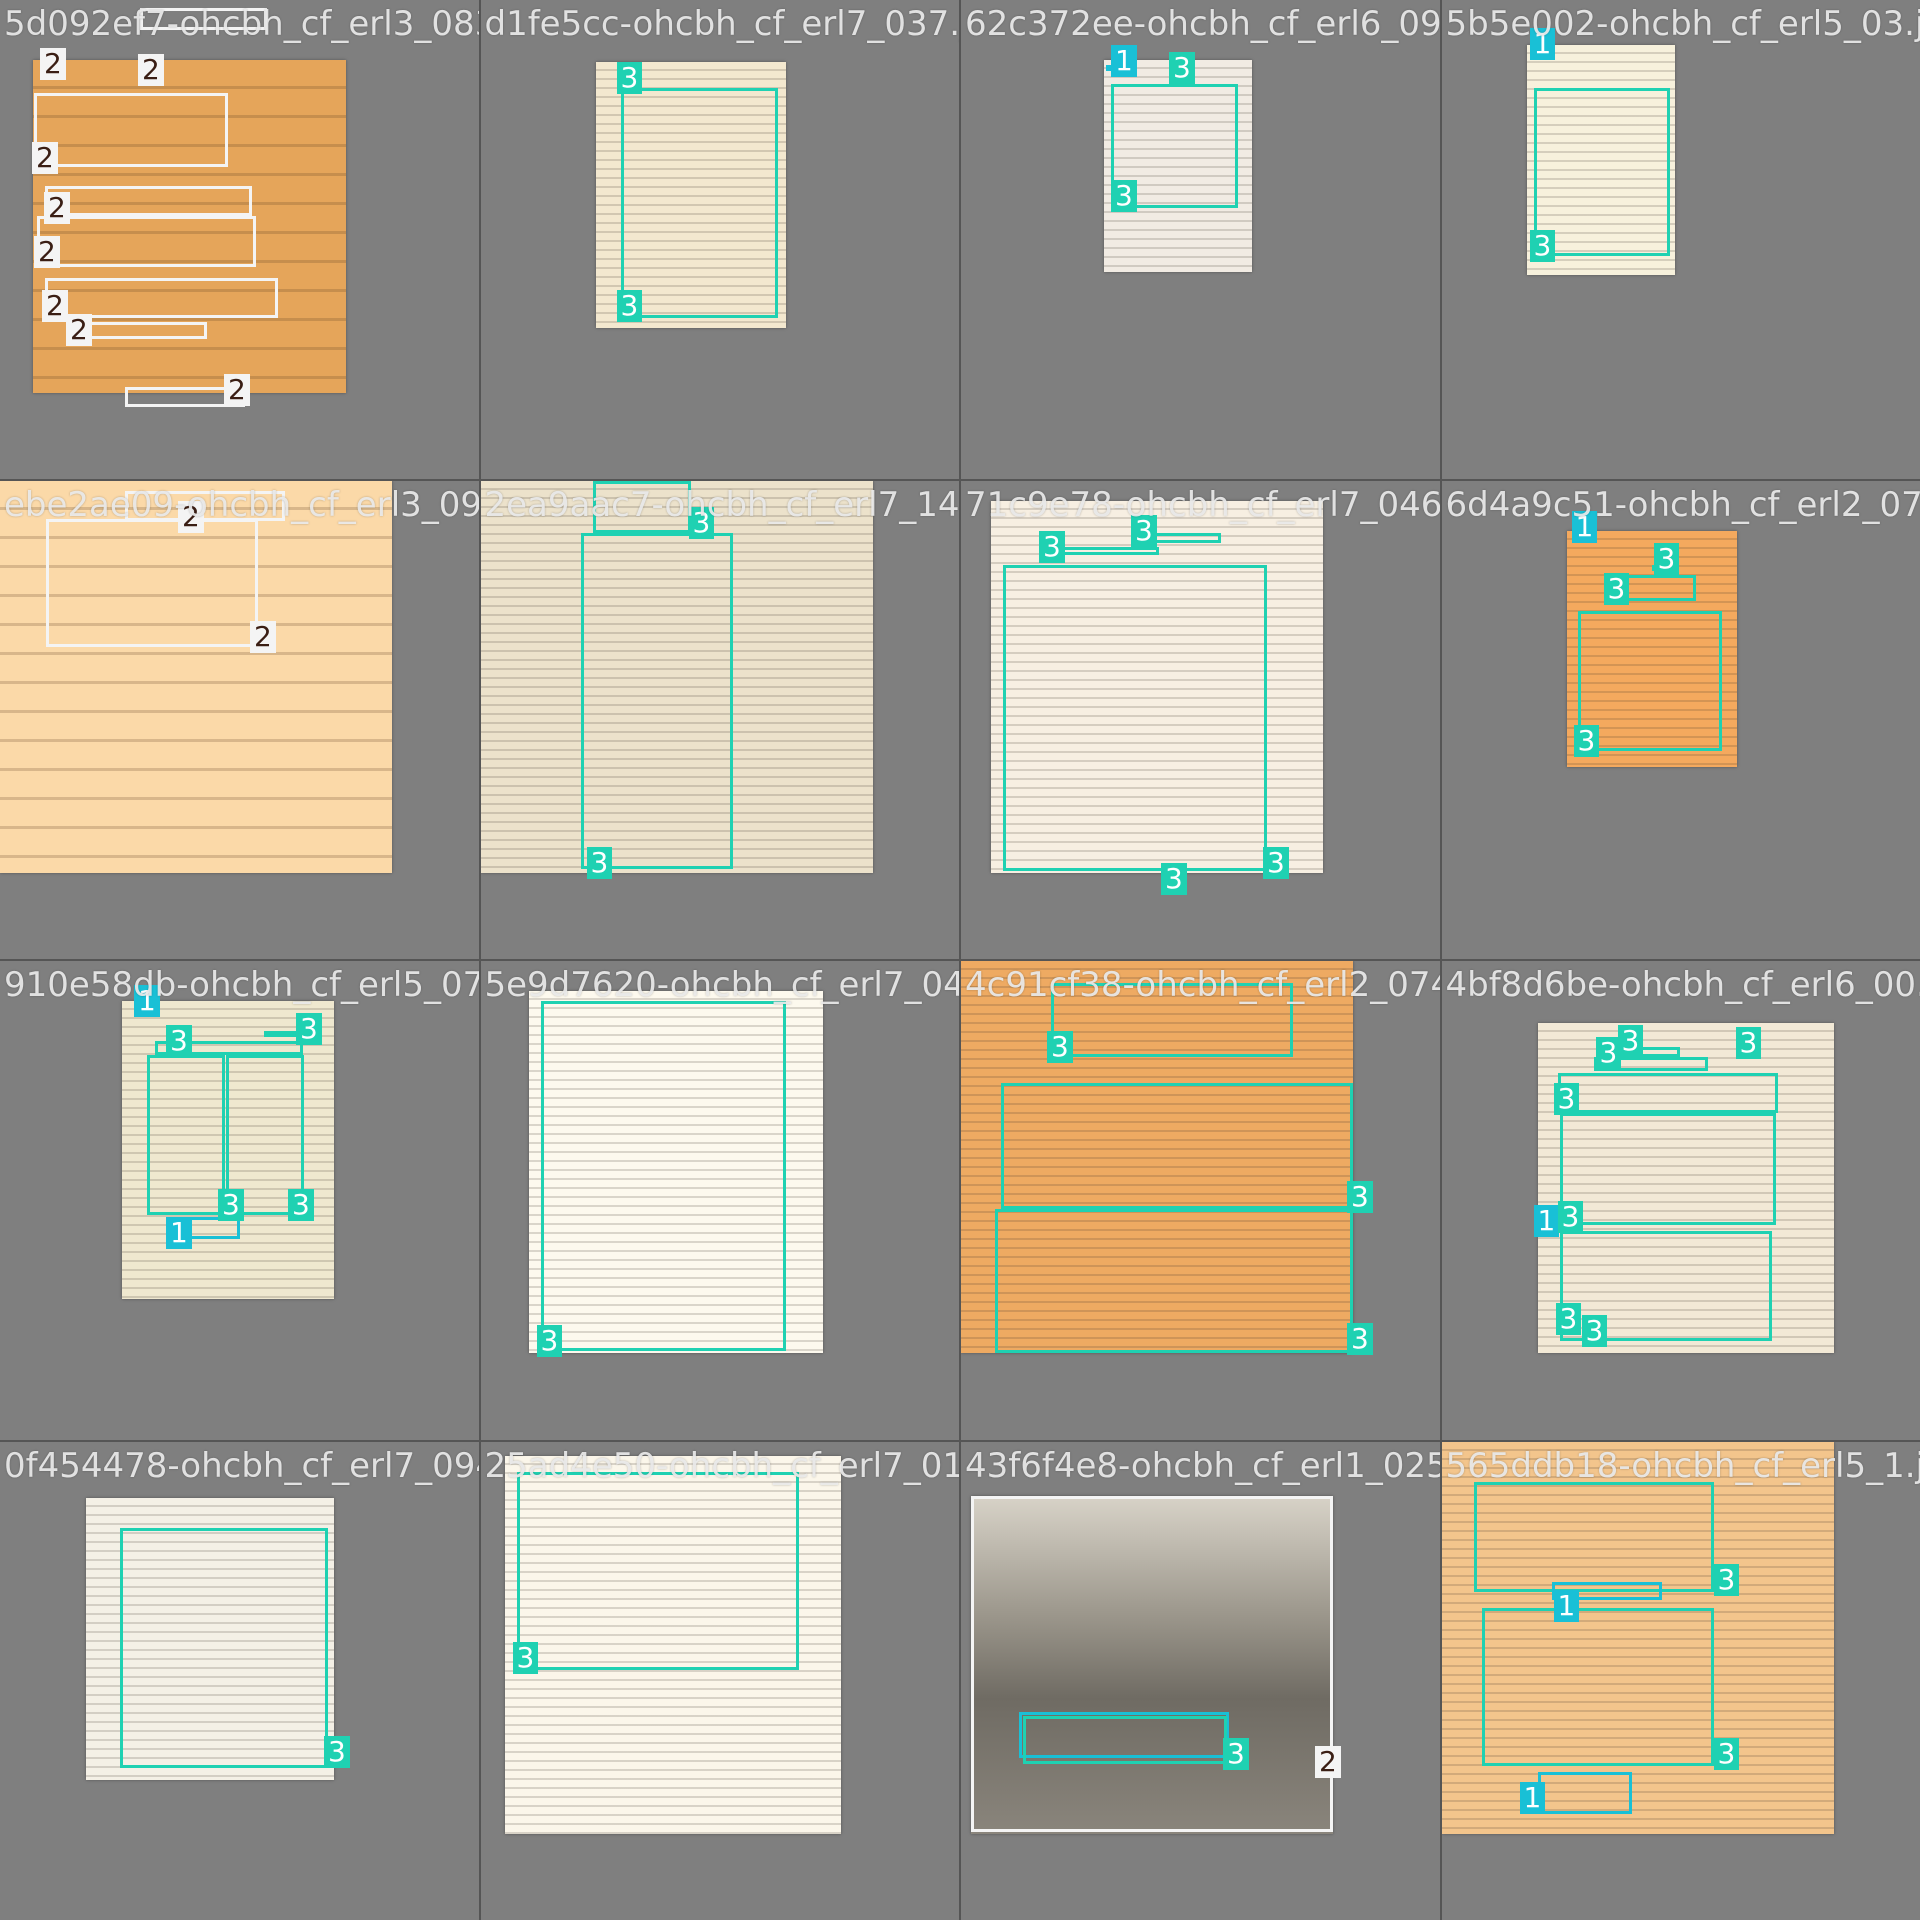 This screenshot has height=1920, width=1920. I want to click on tile-filename: 6d4a9c51-ohcbh_cf_erl2_07.jpg, so click(1682, 504).